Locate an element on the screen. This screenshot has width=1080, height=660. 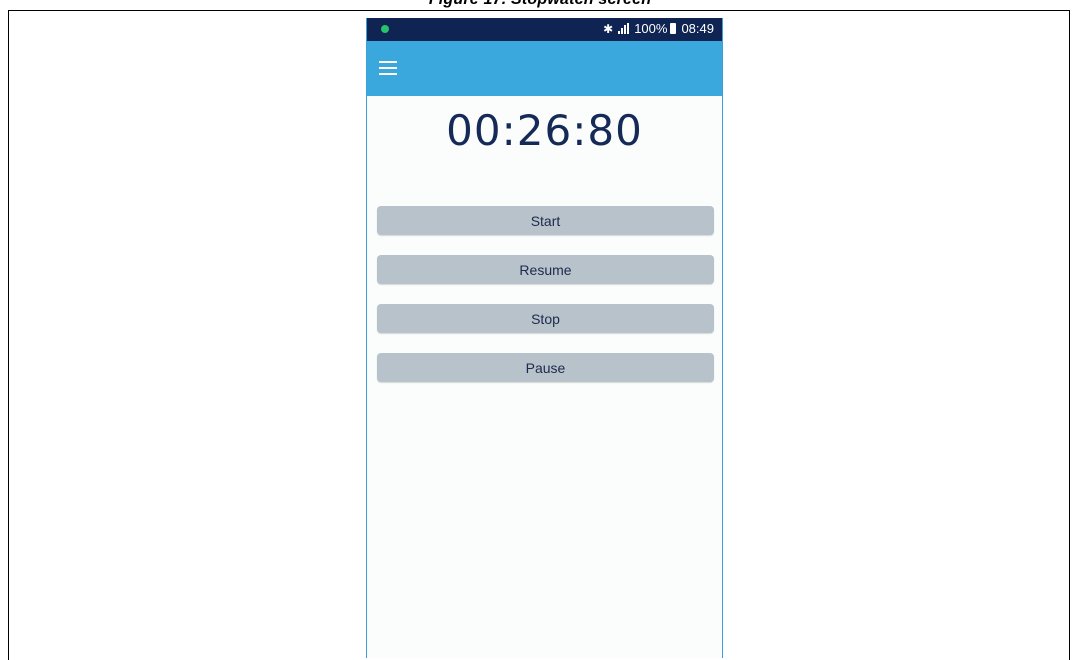
notification-dot-icon is located at coordinates (385, 29).